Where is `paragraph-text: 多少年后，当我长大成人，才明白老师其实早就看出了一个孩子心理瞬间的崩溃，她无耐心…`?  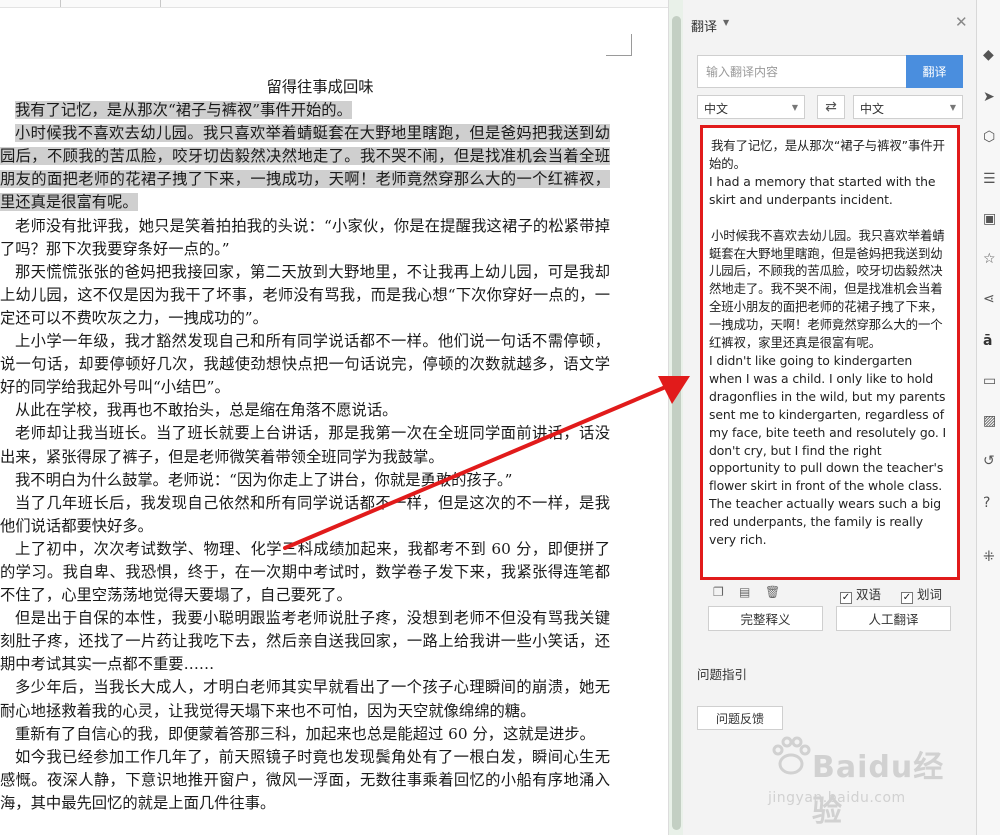 paragraph-text: 多少年后，当我长大成人，才明白老师其实早就看出了一个孩子心理瞬间的崩溃，她无耐心… is located at coordinates (305, 699).